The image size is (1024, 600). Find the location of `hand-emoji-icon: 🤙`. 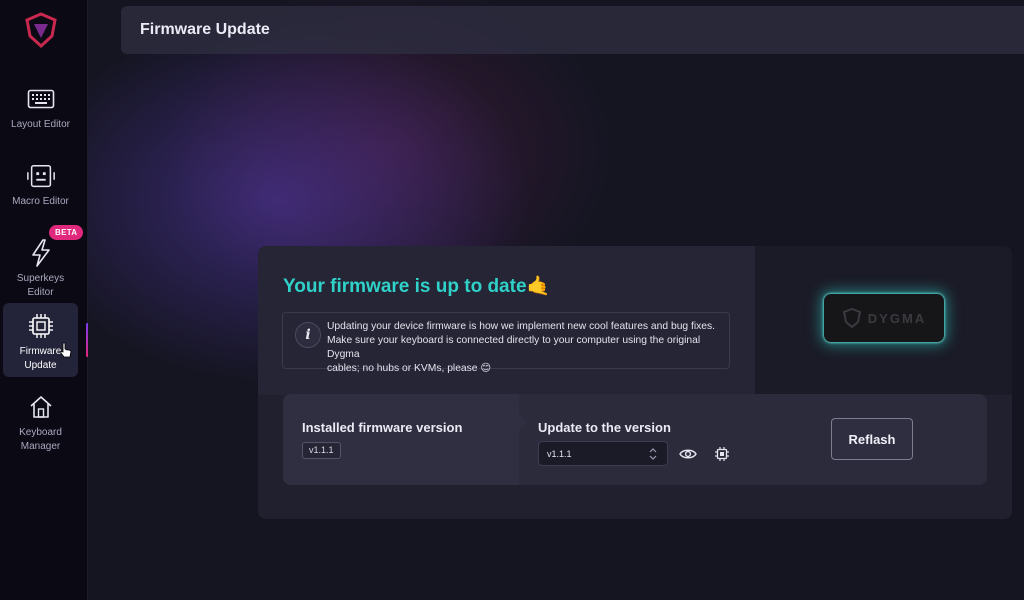

hand-emoji-icon: 🤙 is located at coordinates (538, 286).